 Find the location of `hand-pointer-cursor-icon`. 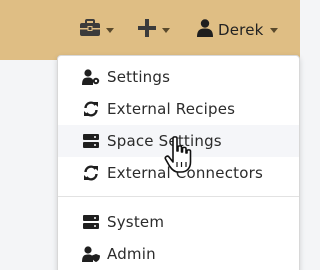

hand-pointer-cursor-icon is located at coordinates (179, 155).